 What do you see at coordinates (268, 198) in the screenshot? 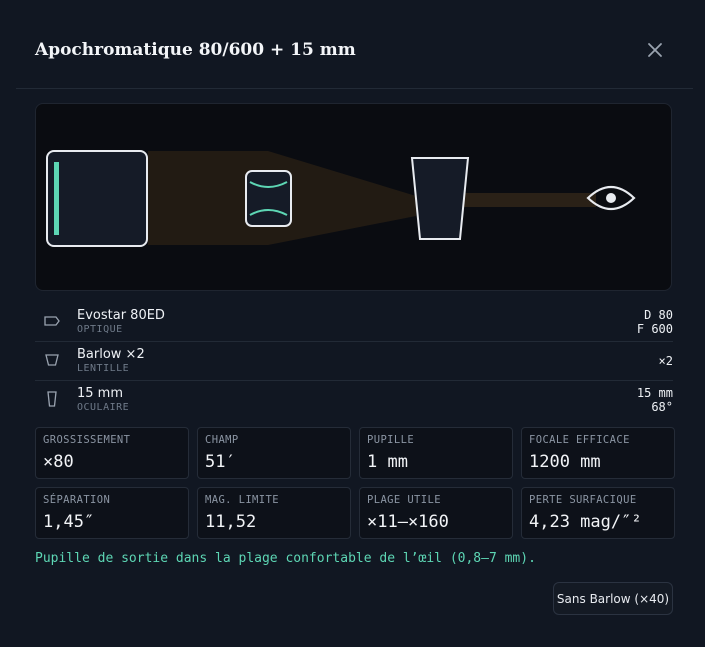
I see `barlow-element` at bounding box center [268, 198].